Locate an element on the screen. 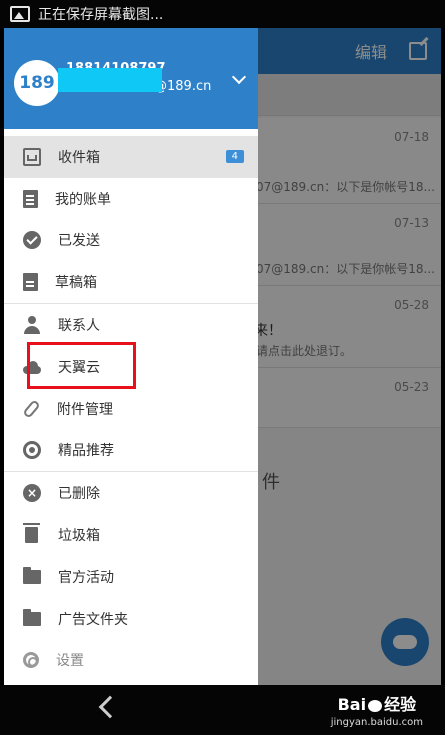  inbox-icon is located at coordinates (32, 156).